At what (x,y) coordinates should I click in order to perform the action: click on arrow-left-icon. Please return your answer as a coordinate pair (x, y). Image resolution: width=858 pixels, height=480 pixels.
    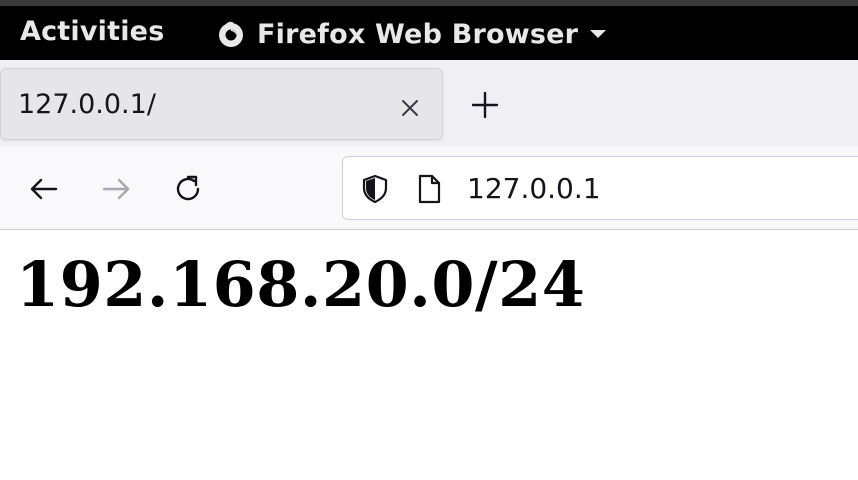
    Looking at the image, I should click on (44, 189).